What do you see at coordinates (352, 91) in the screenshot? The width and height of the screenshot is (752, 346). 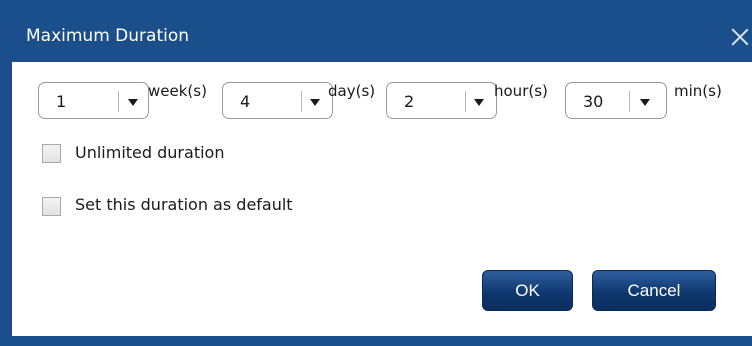 I see `days-unit-label: day(s)` at bounding box center [352, 91].